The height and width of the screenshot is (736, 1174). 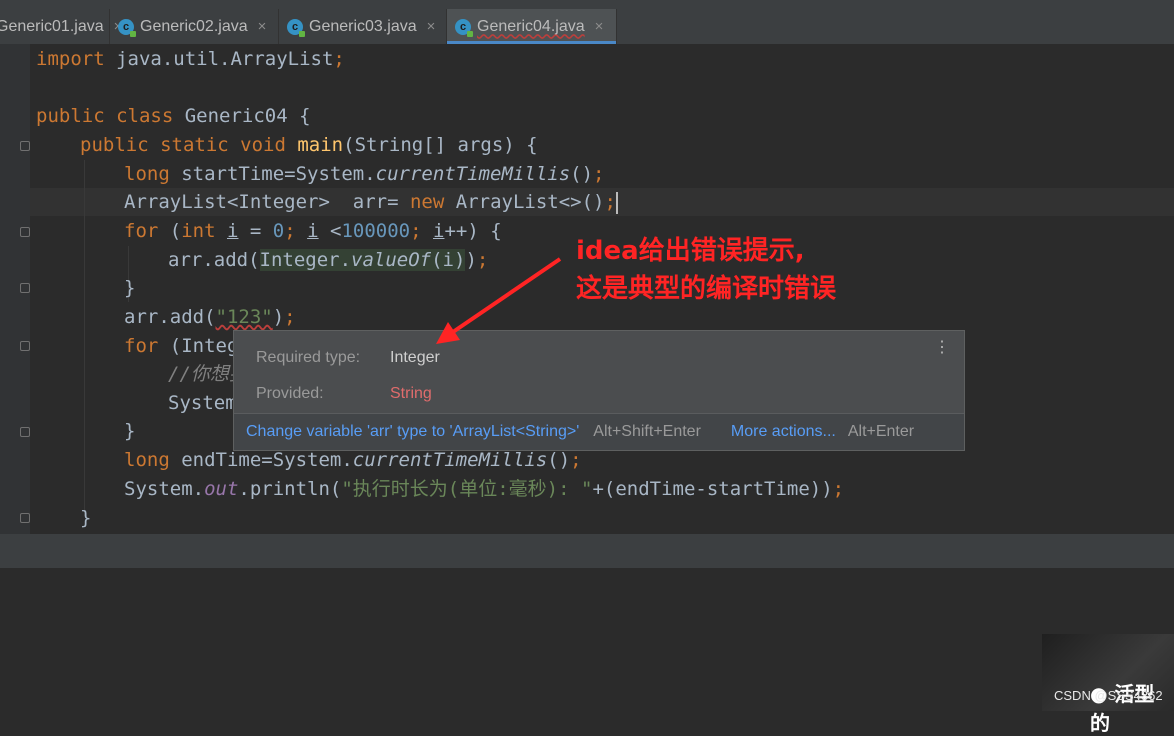 I want to click on annotation-line: 这是典型的编译时错误, so click(x=706, y=289).